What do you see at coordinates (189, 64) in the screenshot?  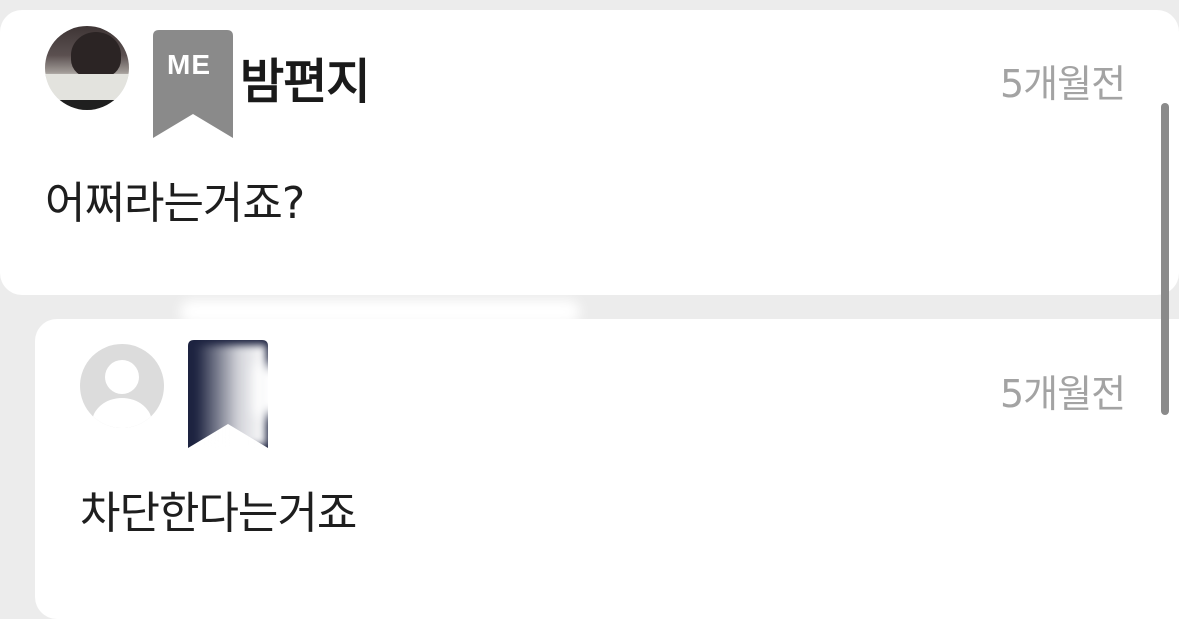 I see `me-badge-label: ME` at bounding box center [189, 64].